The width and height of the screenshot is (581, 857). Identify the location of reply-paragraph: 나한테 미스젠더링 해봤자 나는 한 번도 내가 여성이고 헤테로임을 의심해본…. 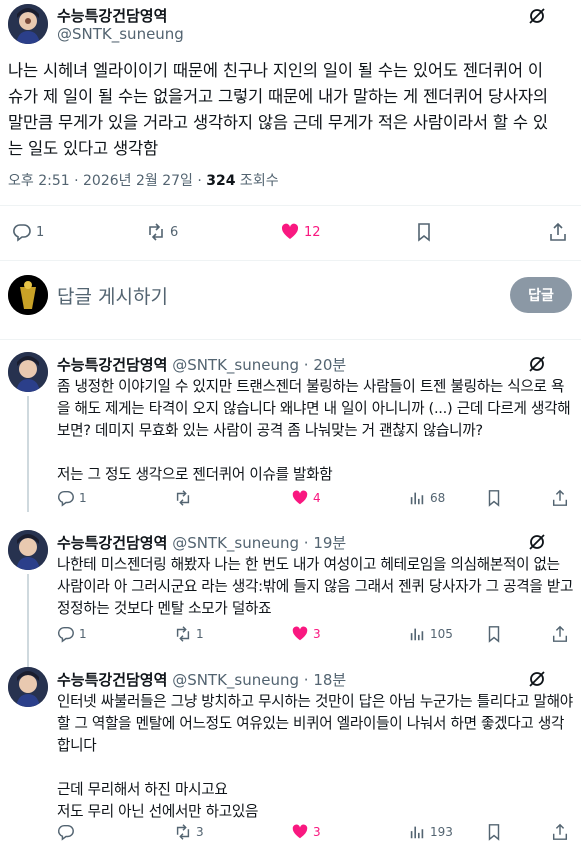
(315, 586).